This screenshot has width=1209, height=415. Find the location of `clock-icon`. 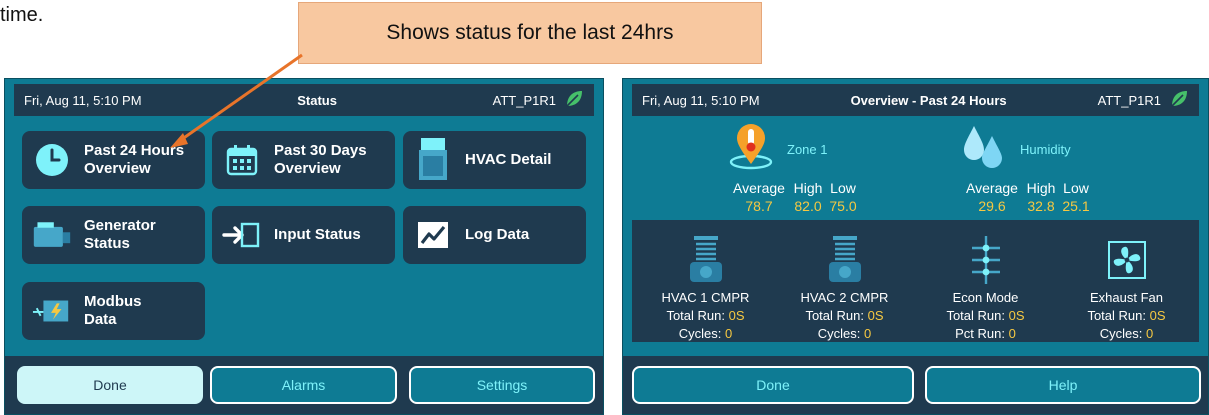

clock-icon is located at coordinates (52, 160).